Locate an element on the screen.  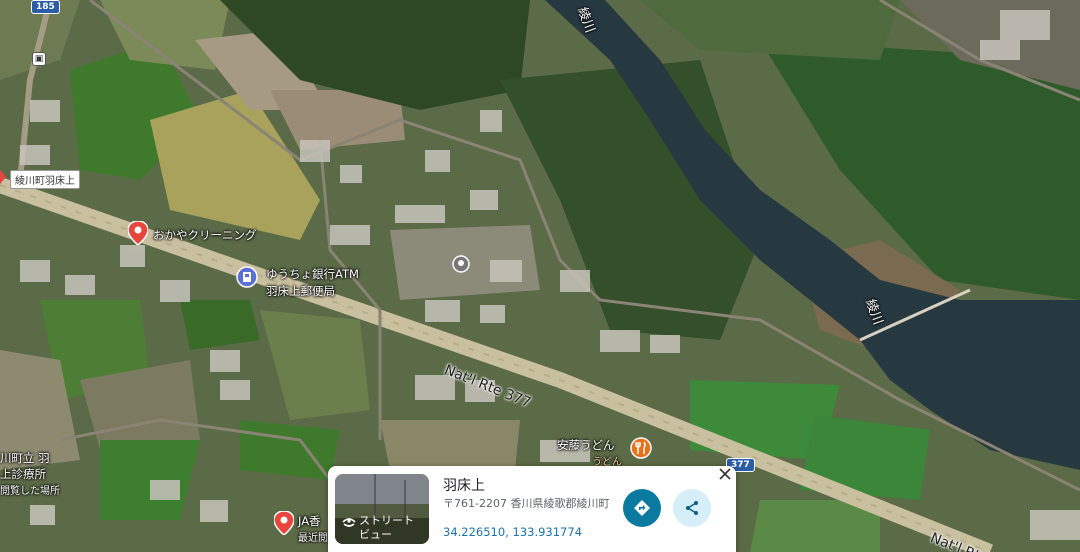
street-view-icon is located at coordinates (349, 522).